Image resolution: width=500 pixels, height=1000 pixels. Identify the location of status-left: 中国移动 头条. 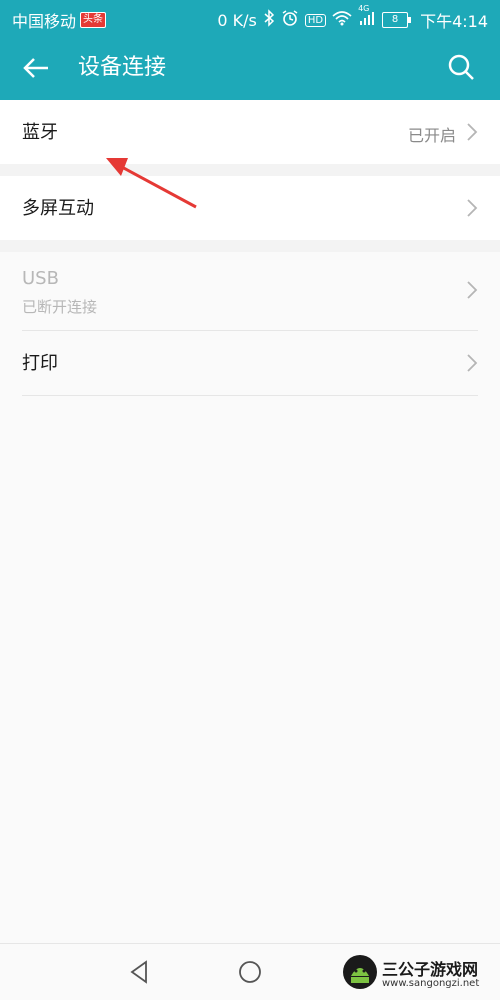
(59, 20).